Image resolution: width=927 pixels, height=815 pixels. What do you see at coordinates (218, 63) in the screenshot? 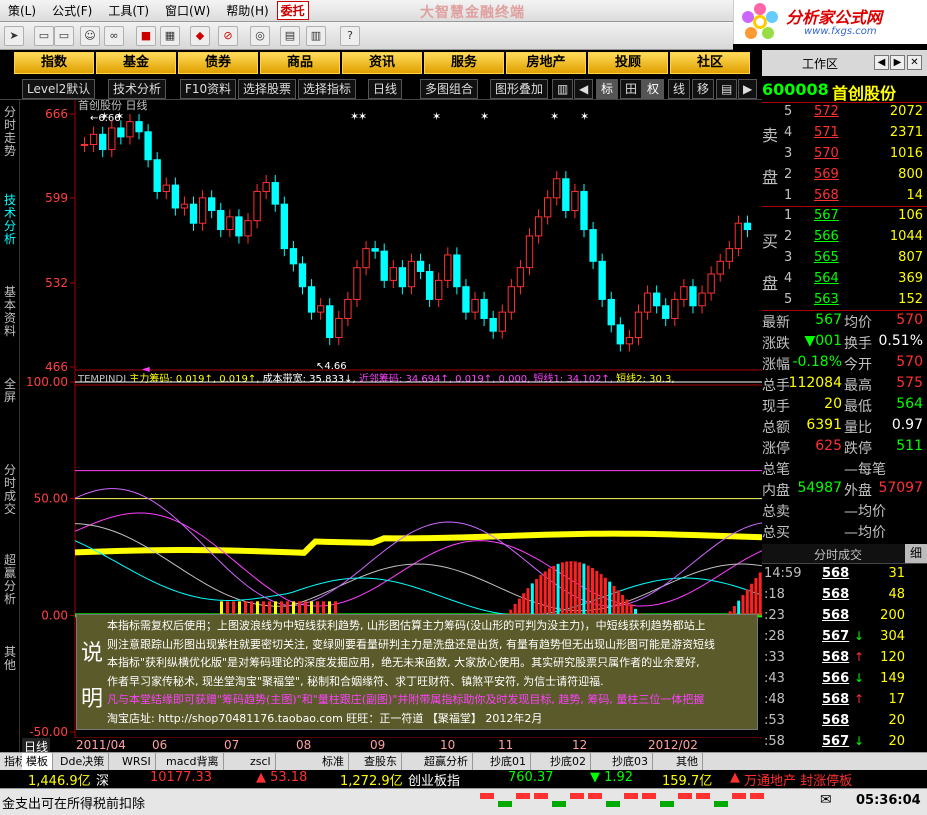
I see `nav-bond: 债券` at bounding box center [218, 63].